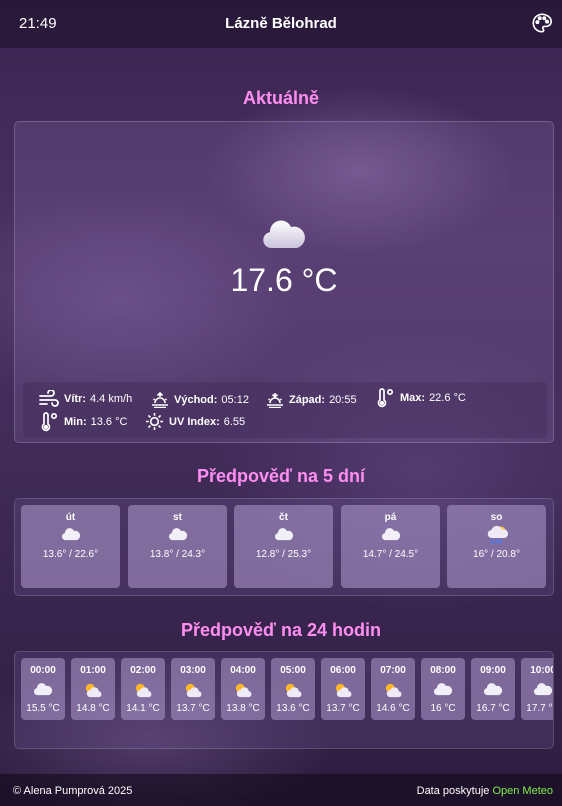 Image resolution: width=562 pixels, height=806 pixels. Describe the element at coordinates (493, 670) in the screenshot. I see `hour-time: 09:00` at that location.